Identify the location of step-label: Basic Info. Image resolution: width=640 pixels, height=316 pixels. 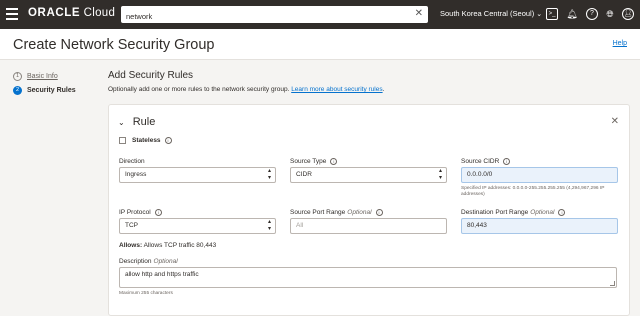
(42, 76).